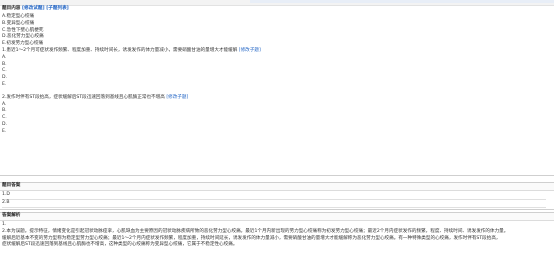 The image size is (554, 261). Describe the element at coordinates (18, 16) in the screenshot. I see `option-a: A.稳定型心绞痛` at that location.